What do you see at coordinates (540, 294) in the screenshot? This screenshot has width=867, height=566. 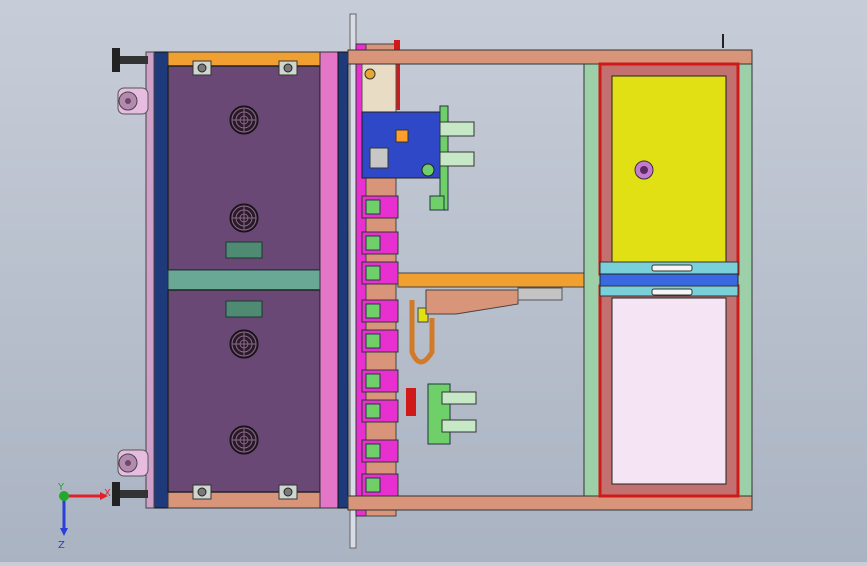 I see `tray-lid` at bounding box center [540, 294].